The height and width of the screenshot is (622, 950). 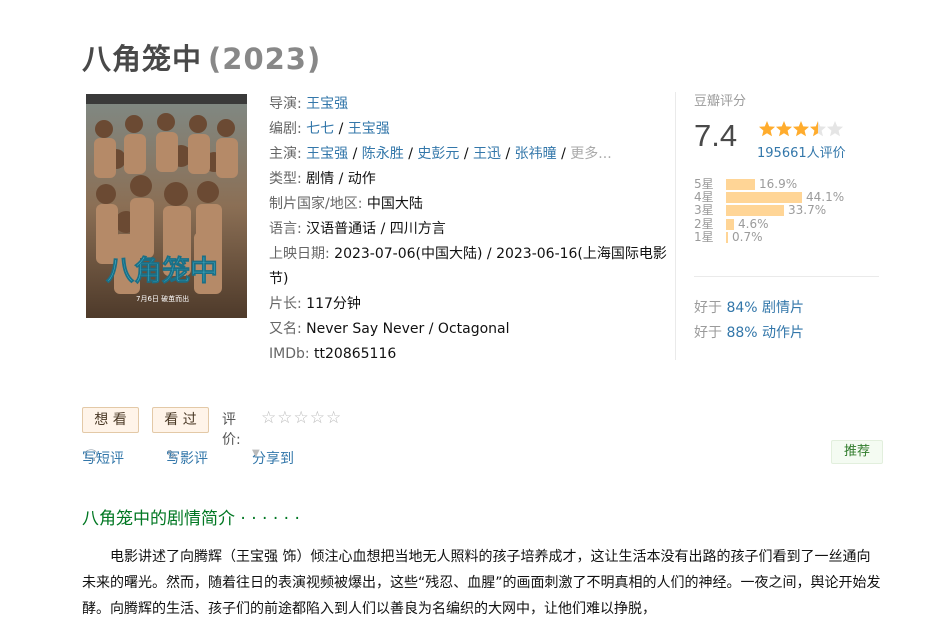 What do you see at coordinates (487, 154) in the screenshot?
I see `cast-link: 王迅` at bounding box center [487, 154].